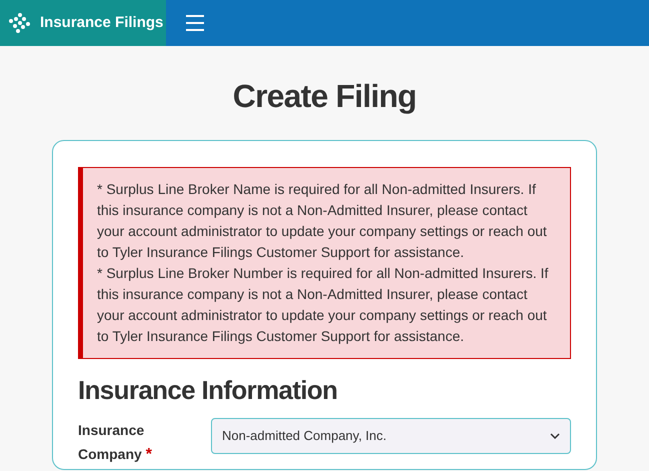 The height and width of the screenshot is (471, 649). I want to click on brand-bar: Insurance Filings, so click(83, 23).